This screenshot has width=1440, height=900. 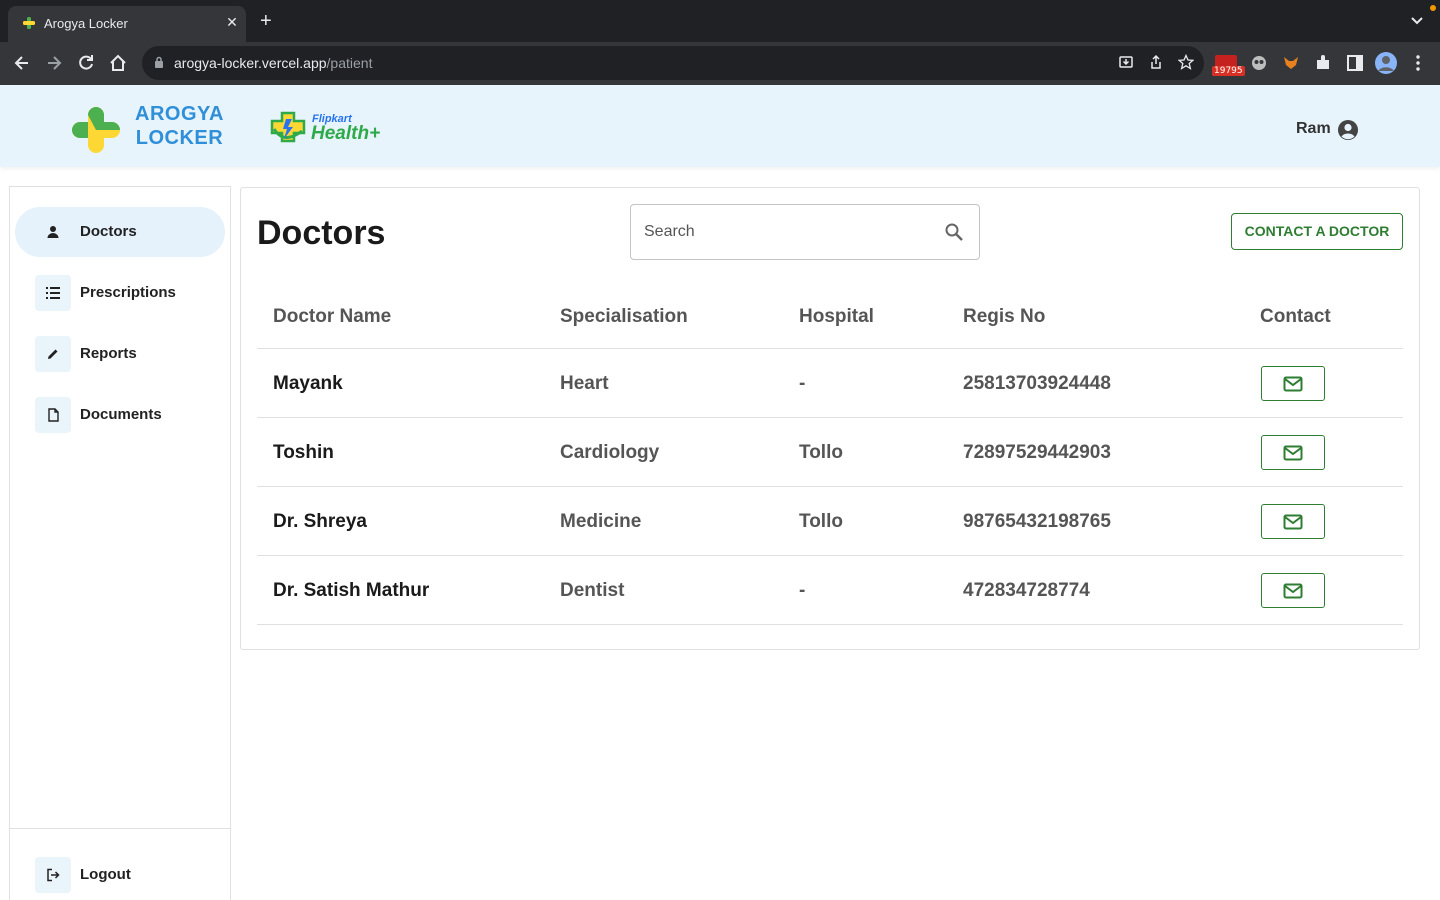 I want to click on search-icon, so click(x=954, y=232).